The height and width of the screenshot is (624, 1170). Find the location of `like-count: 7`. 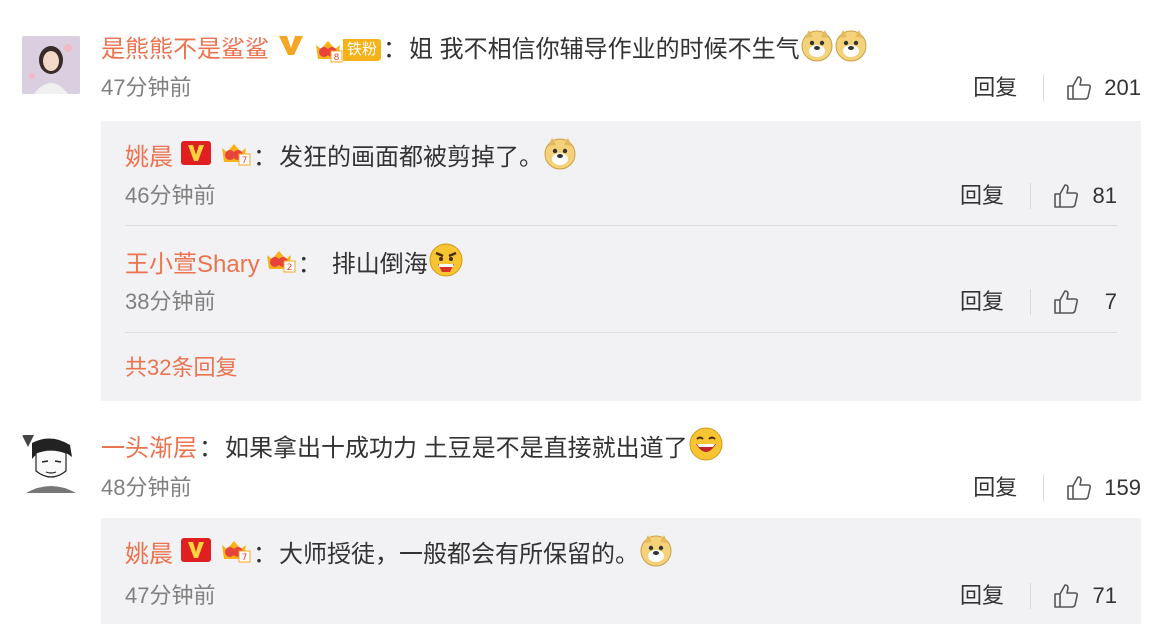

like-count: 7 is located at coordinates (1110, 301).